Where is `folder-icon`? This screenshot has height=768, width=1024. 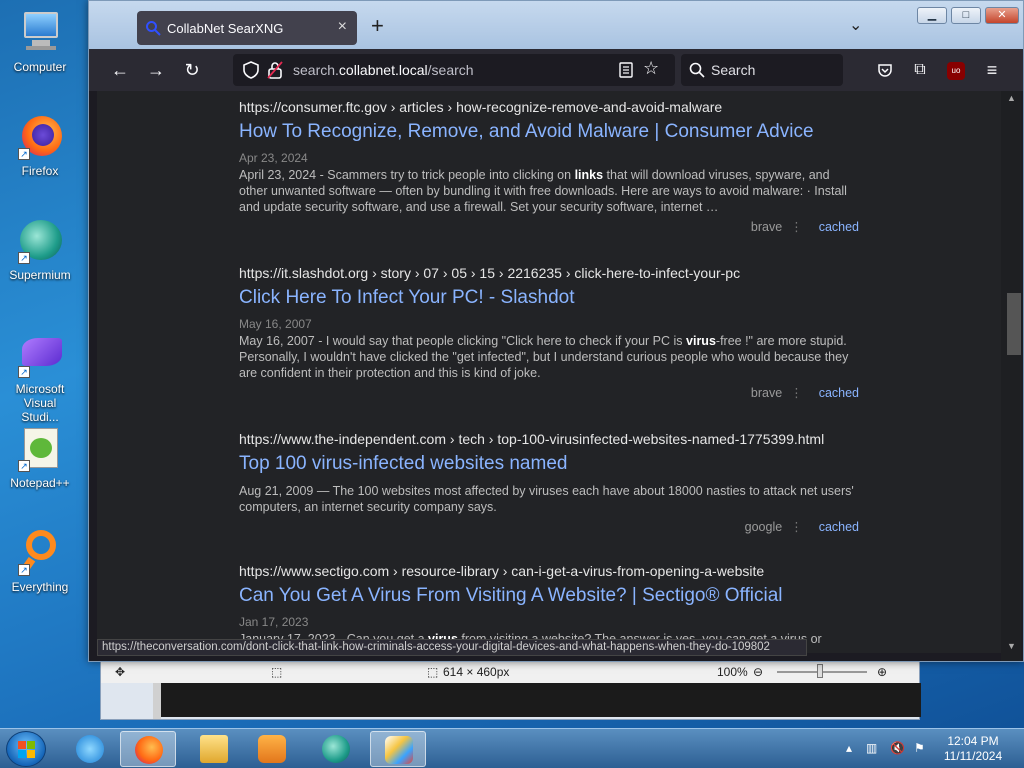
folder-icon is located at coordinates (214, 749).